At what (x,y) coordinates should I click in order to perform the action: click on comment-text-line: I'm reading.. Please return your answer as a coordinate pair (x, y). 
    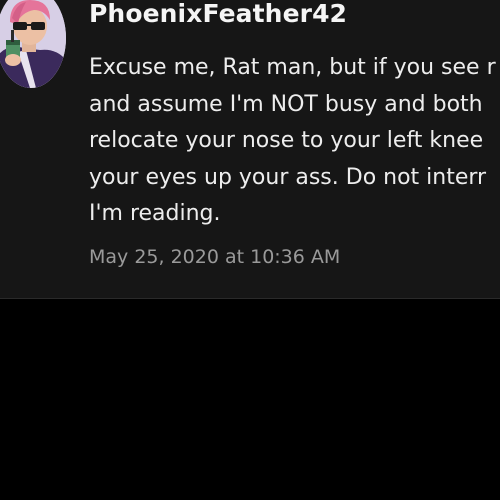
    Looking at the image, I should click on (155, 213).